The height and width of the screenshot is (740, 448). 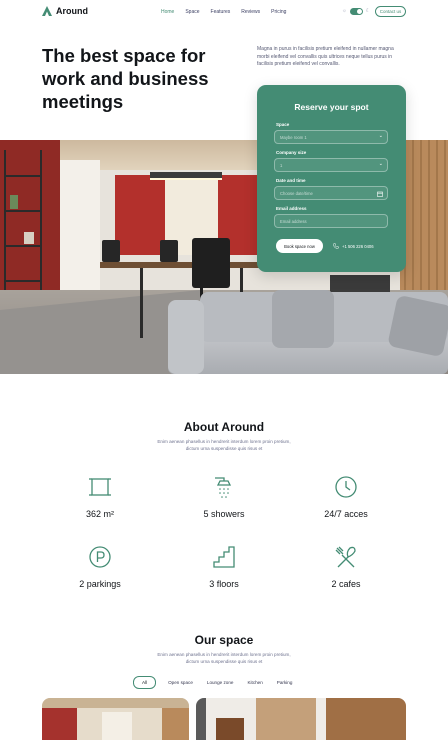 What do you see at coordinates (72, 11) in the screenshot?
I see `brand-name: Around` at bounding box center [72, 11].